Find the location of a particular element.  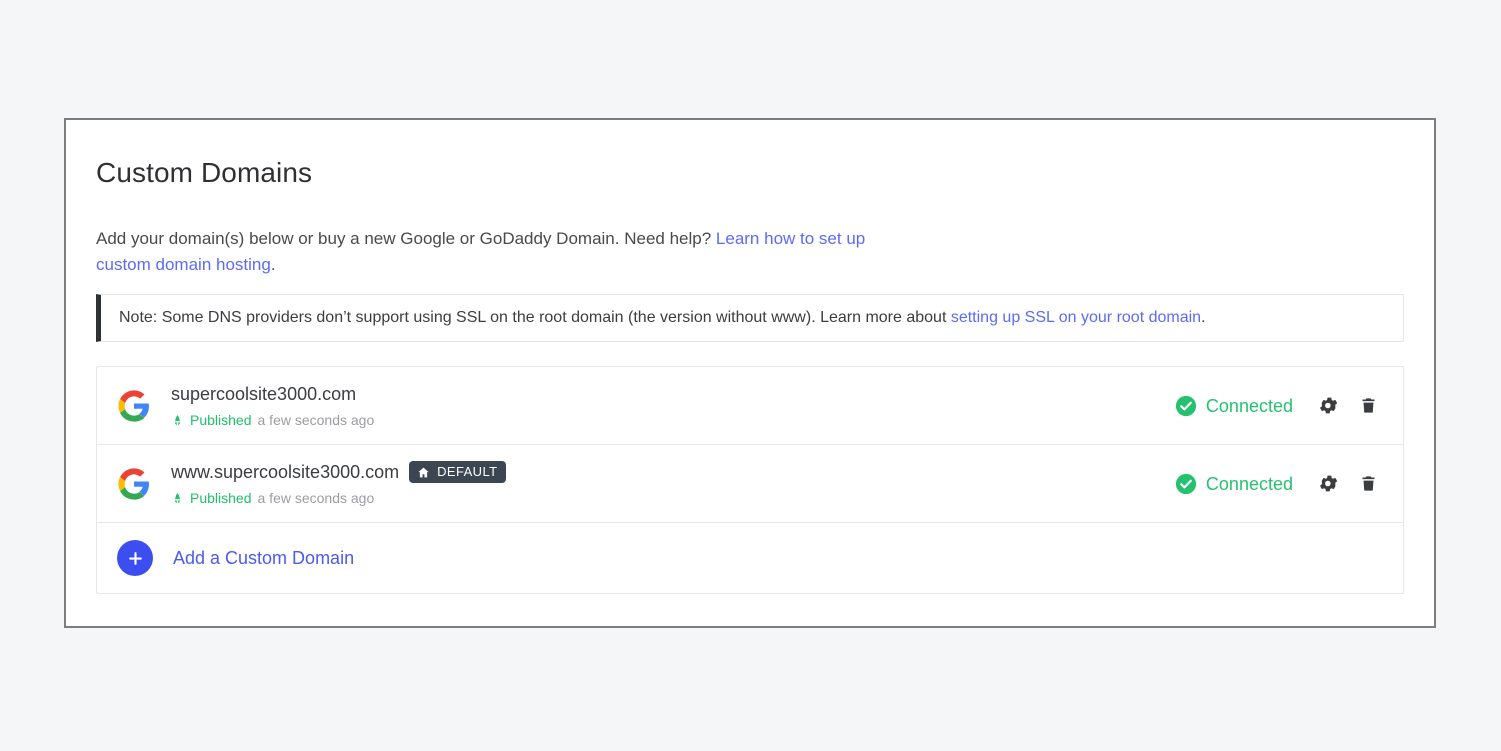

domain-name-line: www.supercoolsite3000.com DEFAULT is located at coordinates (673, 472).